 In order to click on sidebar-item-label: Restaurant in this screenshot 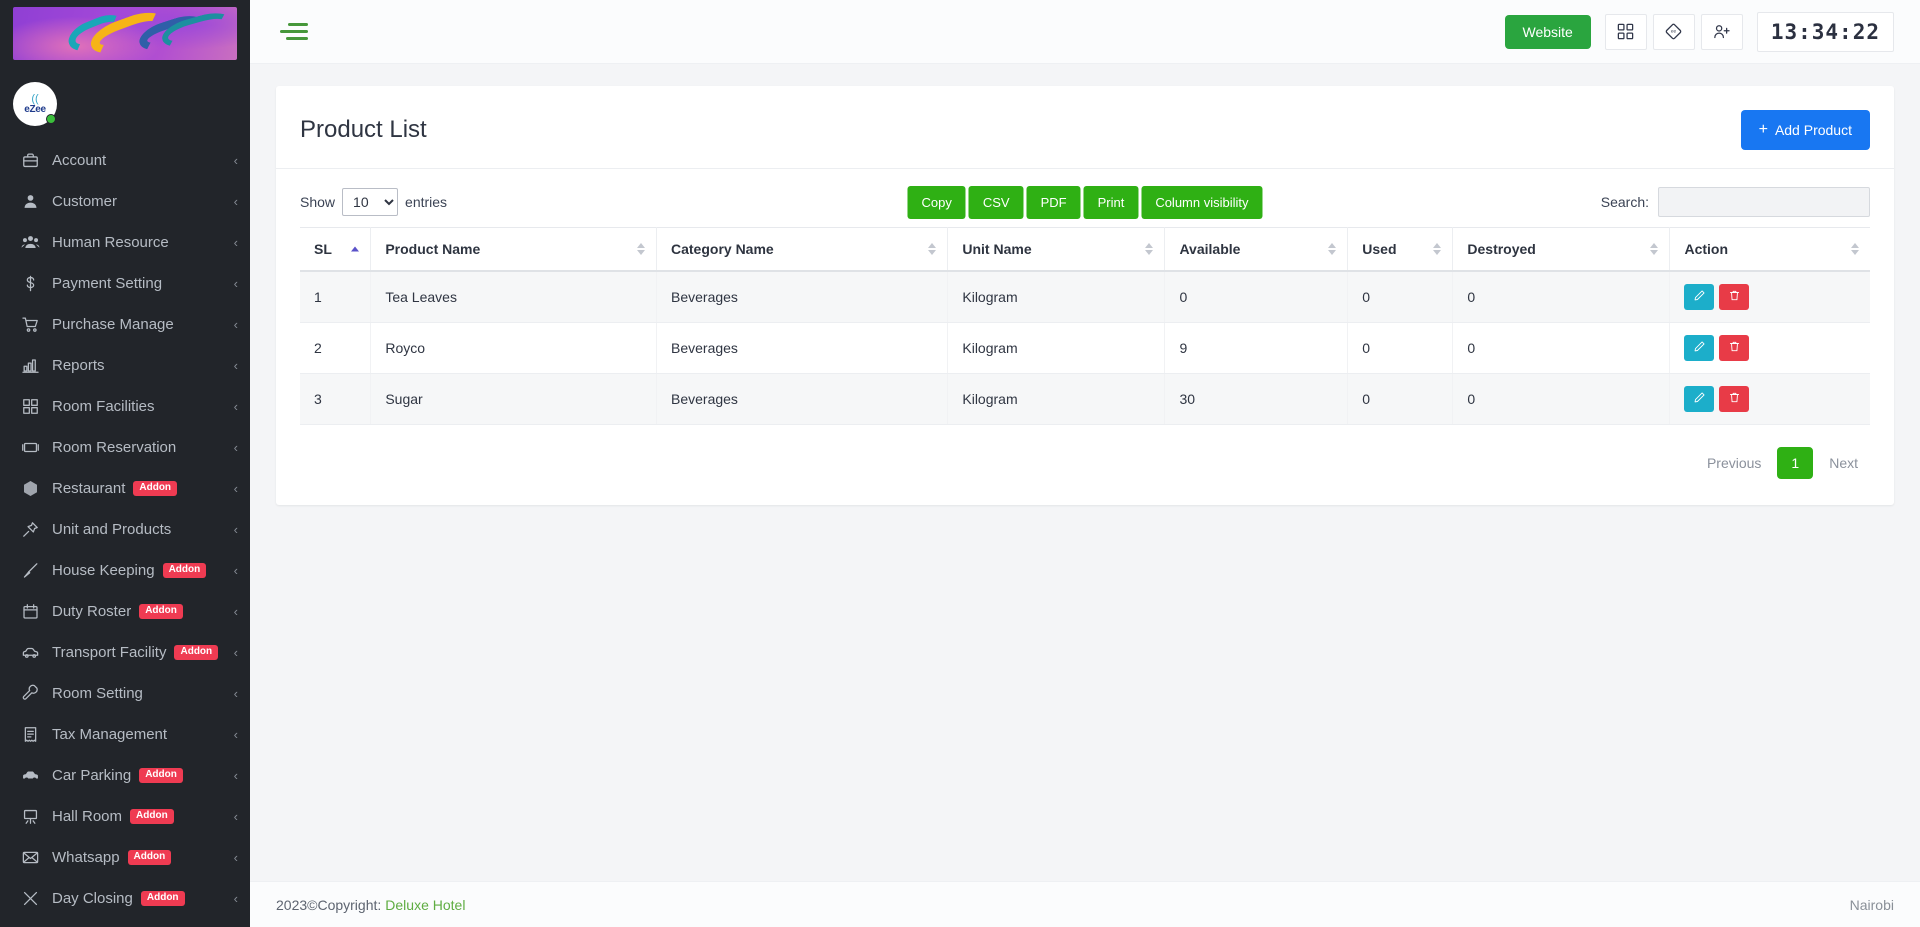, I will do `click(89, 488)`.